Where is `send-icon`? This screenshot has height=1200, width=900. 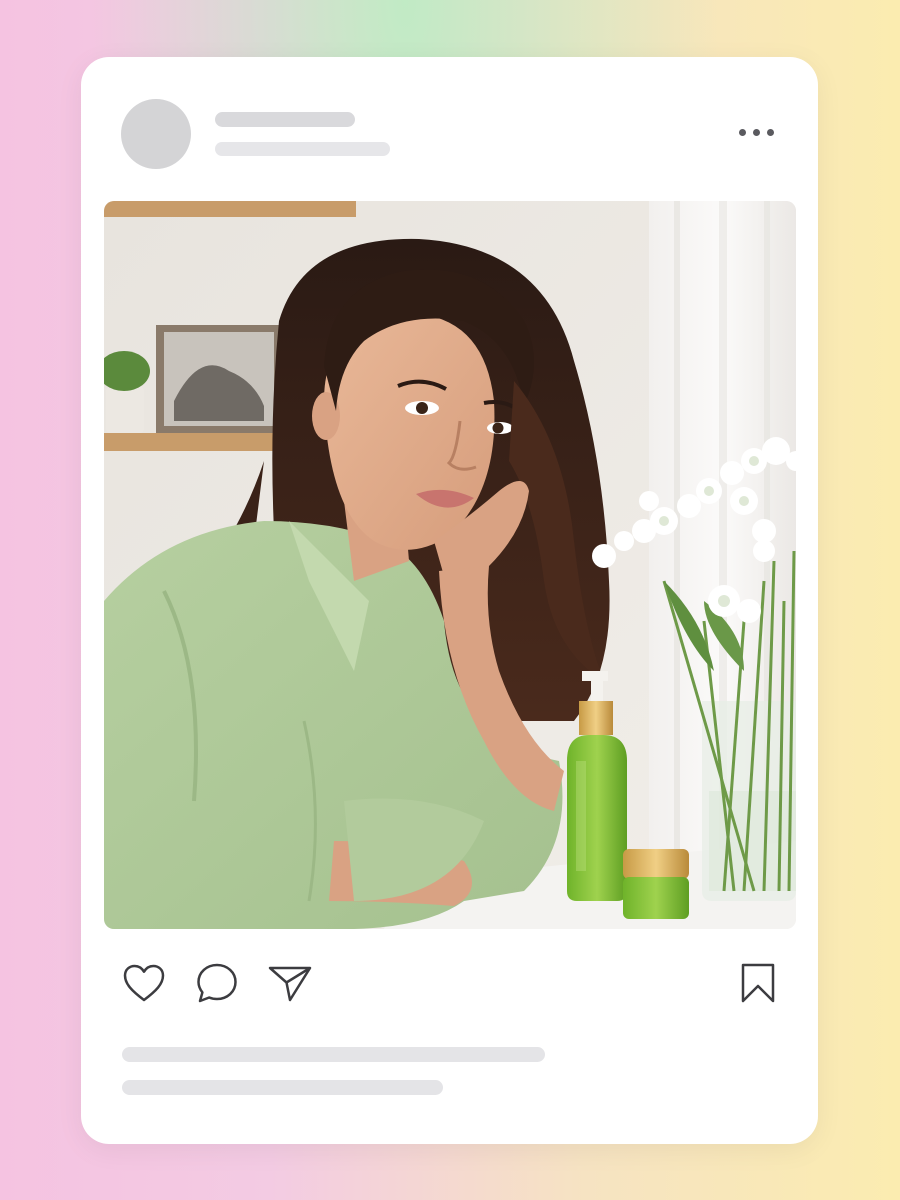 send-icon is located at coordinates (290, 984).